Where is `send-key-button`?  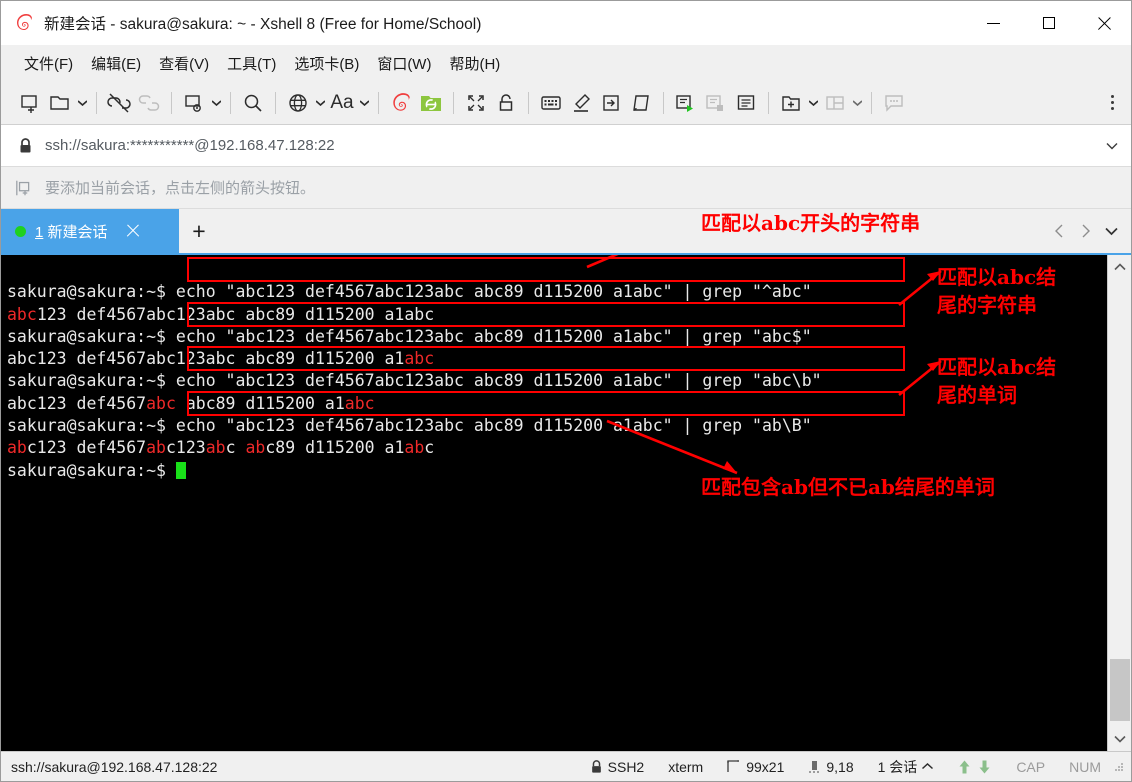 send-key-button is located at coordinates (611, 103).